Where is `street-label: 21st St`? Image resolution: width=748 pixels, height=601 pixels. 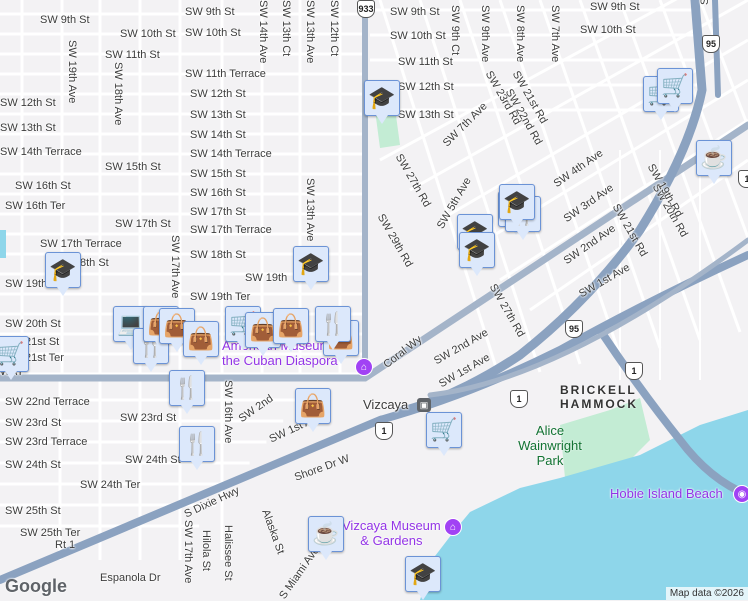 street-label: 21st St is located at coordinates (42, 342).